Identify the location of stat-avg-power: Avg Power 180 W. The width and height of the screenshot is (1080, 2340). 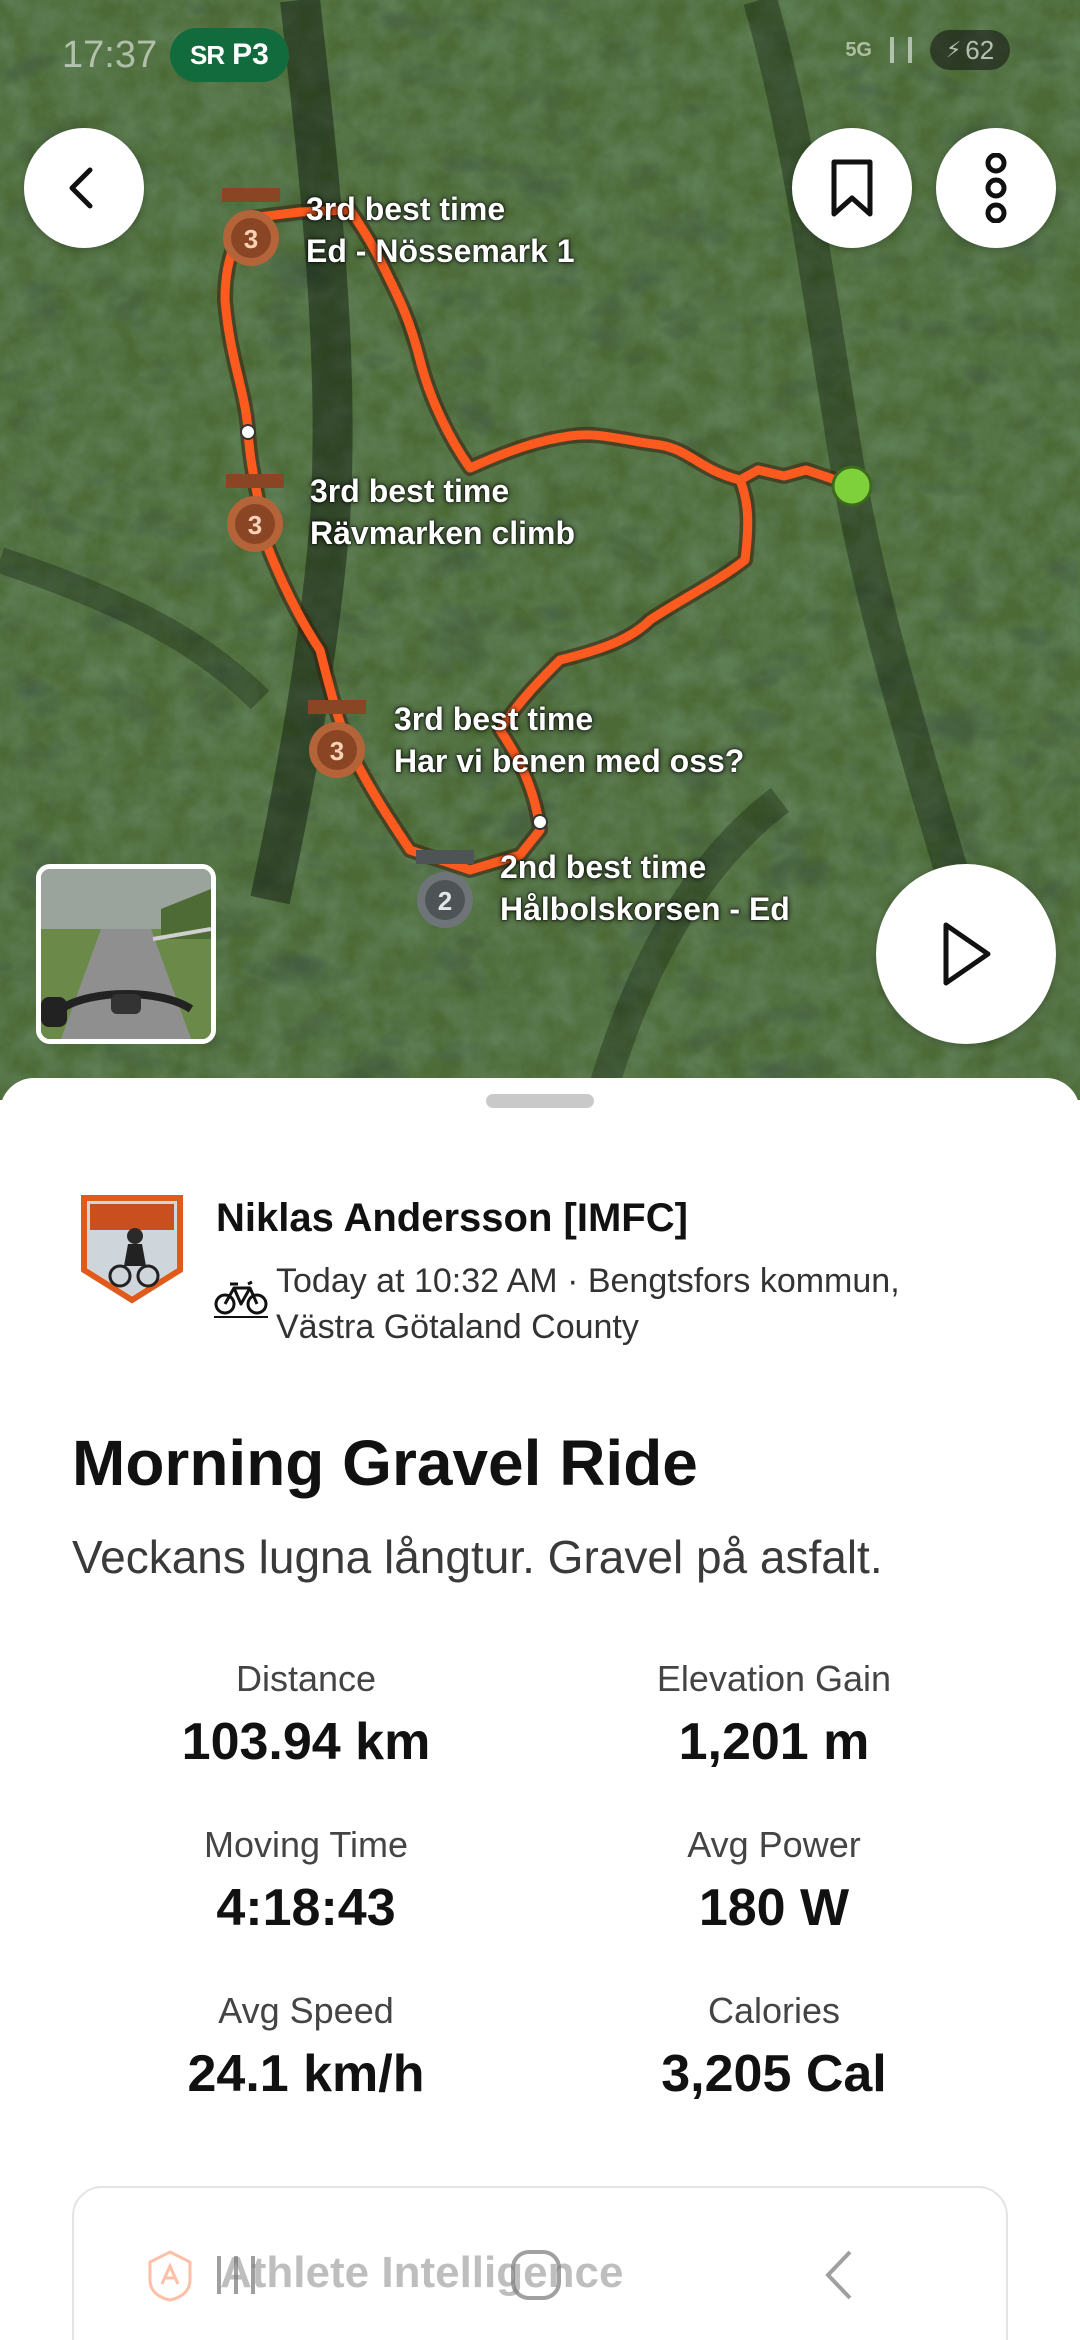
(774, 1881).